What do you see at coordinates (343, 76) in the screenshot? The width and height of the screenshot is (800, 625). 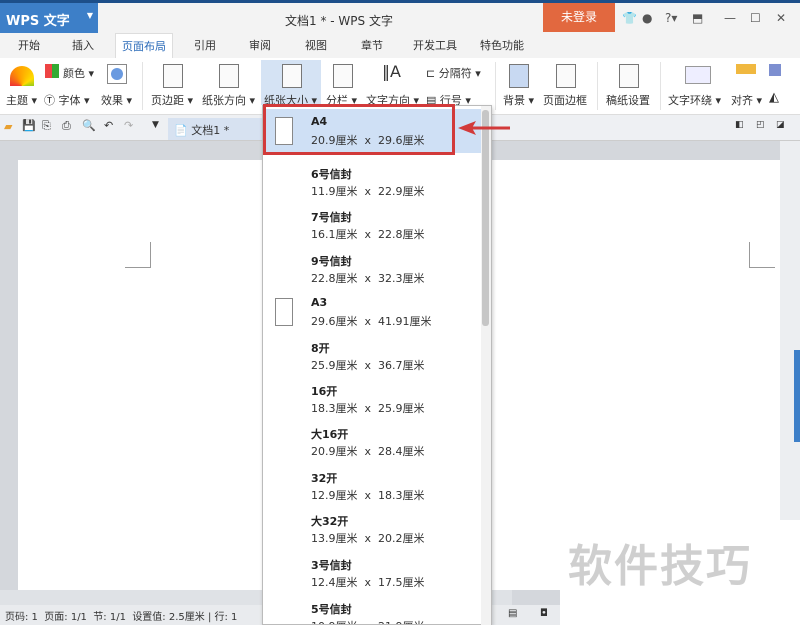 I see `columns-icon` at bounding box center [343, 76].